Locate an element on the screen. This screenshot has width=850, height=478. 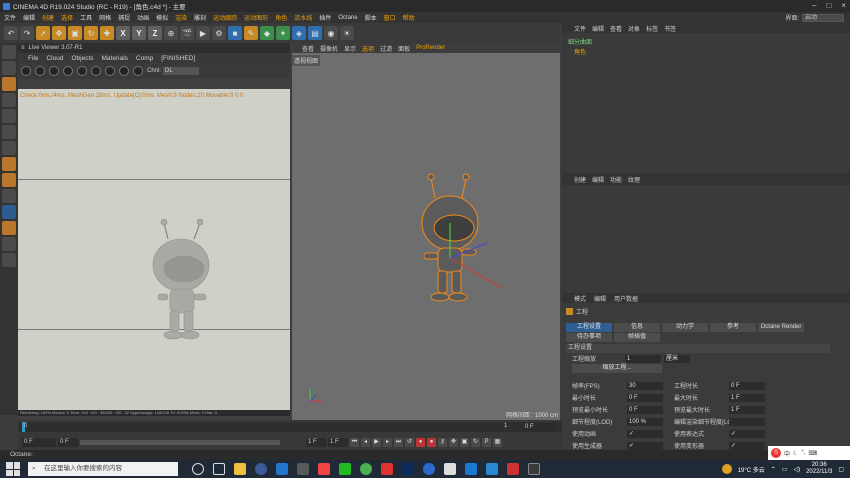
attribute-tab: 工程设置 is located at coordinates (589, 327).